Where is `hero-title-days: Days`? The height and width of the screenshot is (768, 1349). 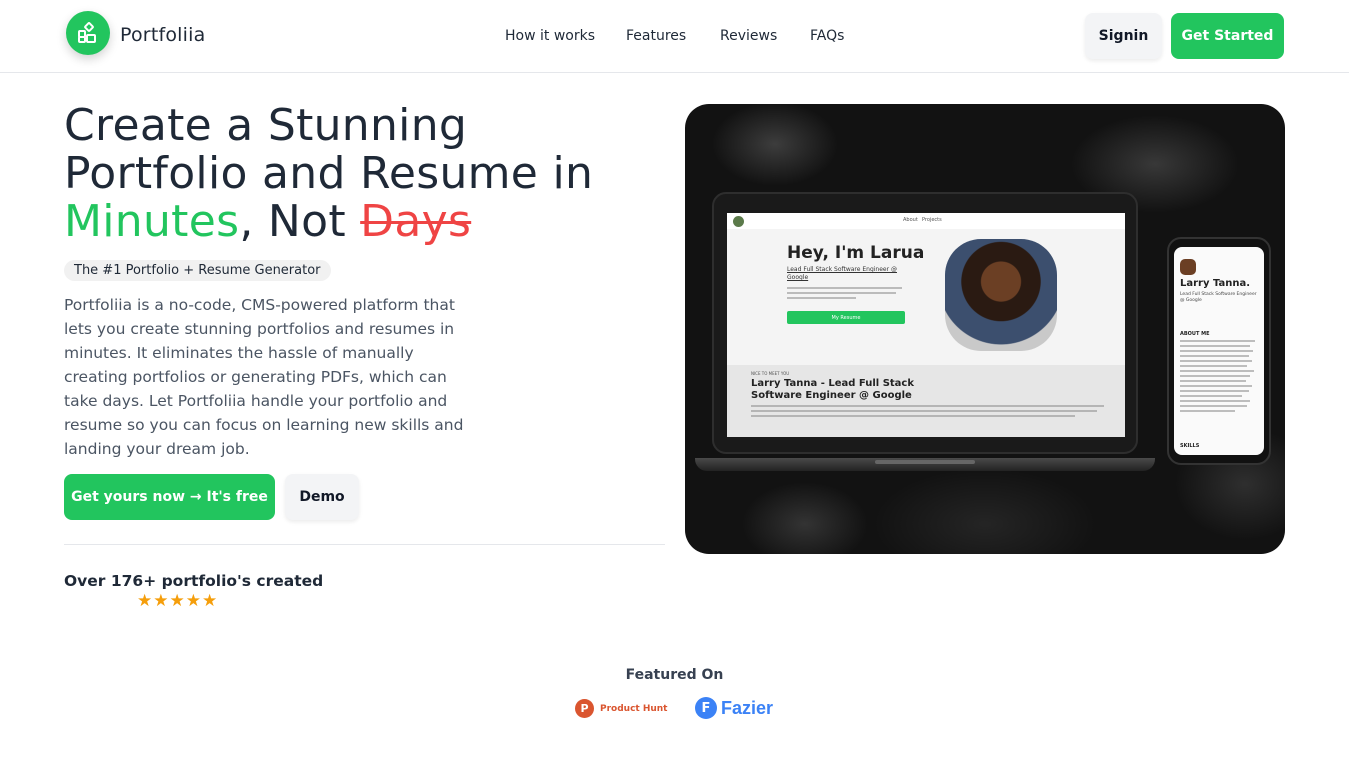 hero-title-days: Days is located at coordinates (416, 221).